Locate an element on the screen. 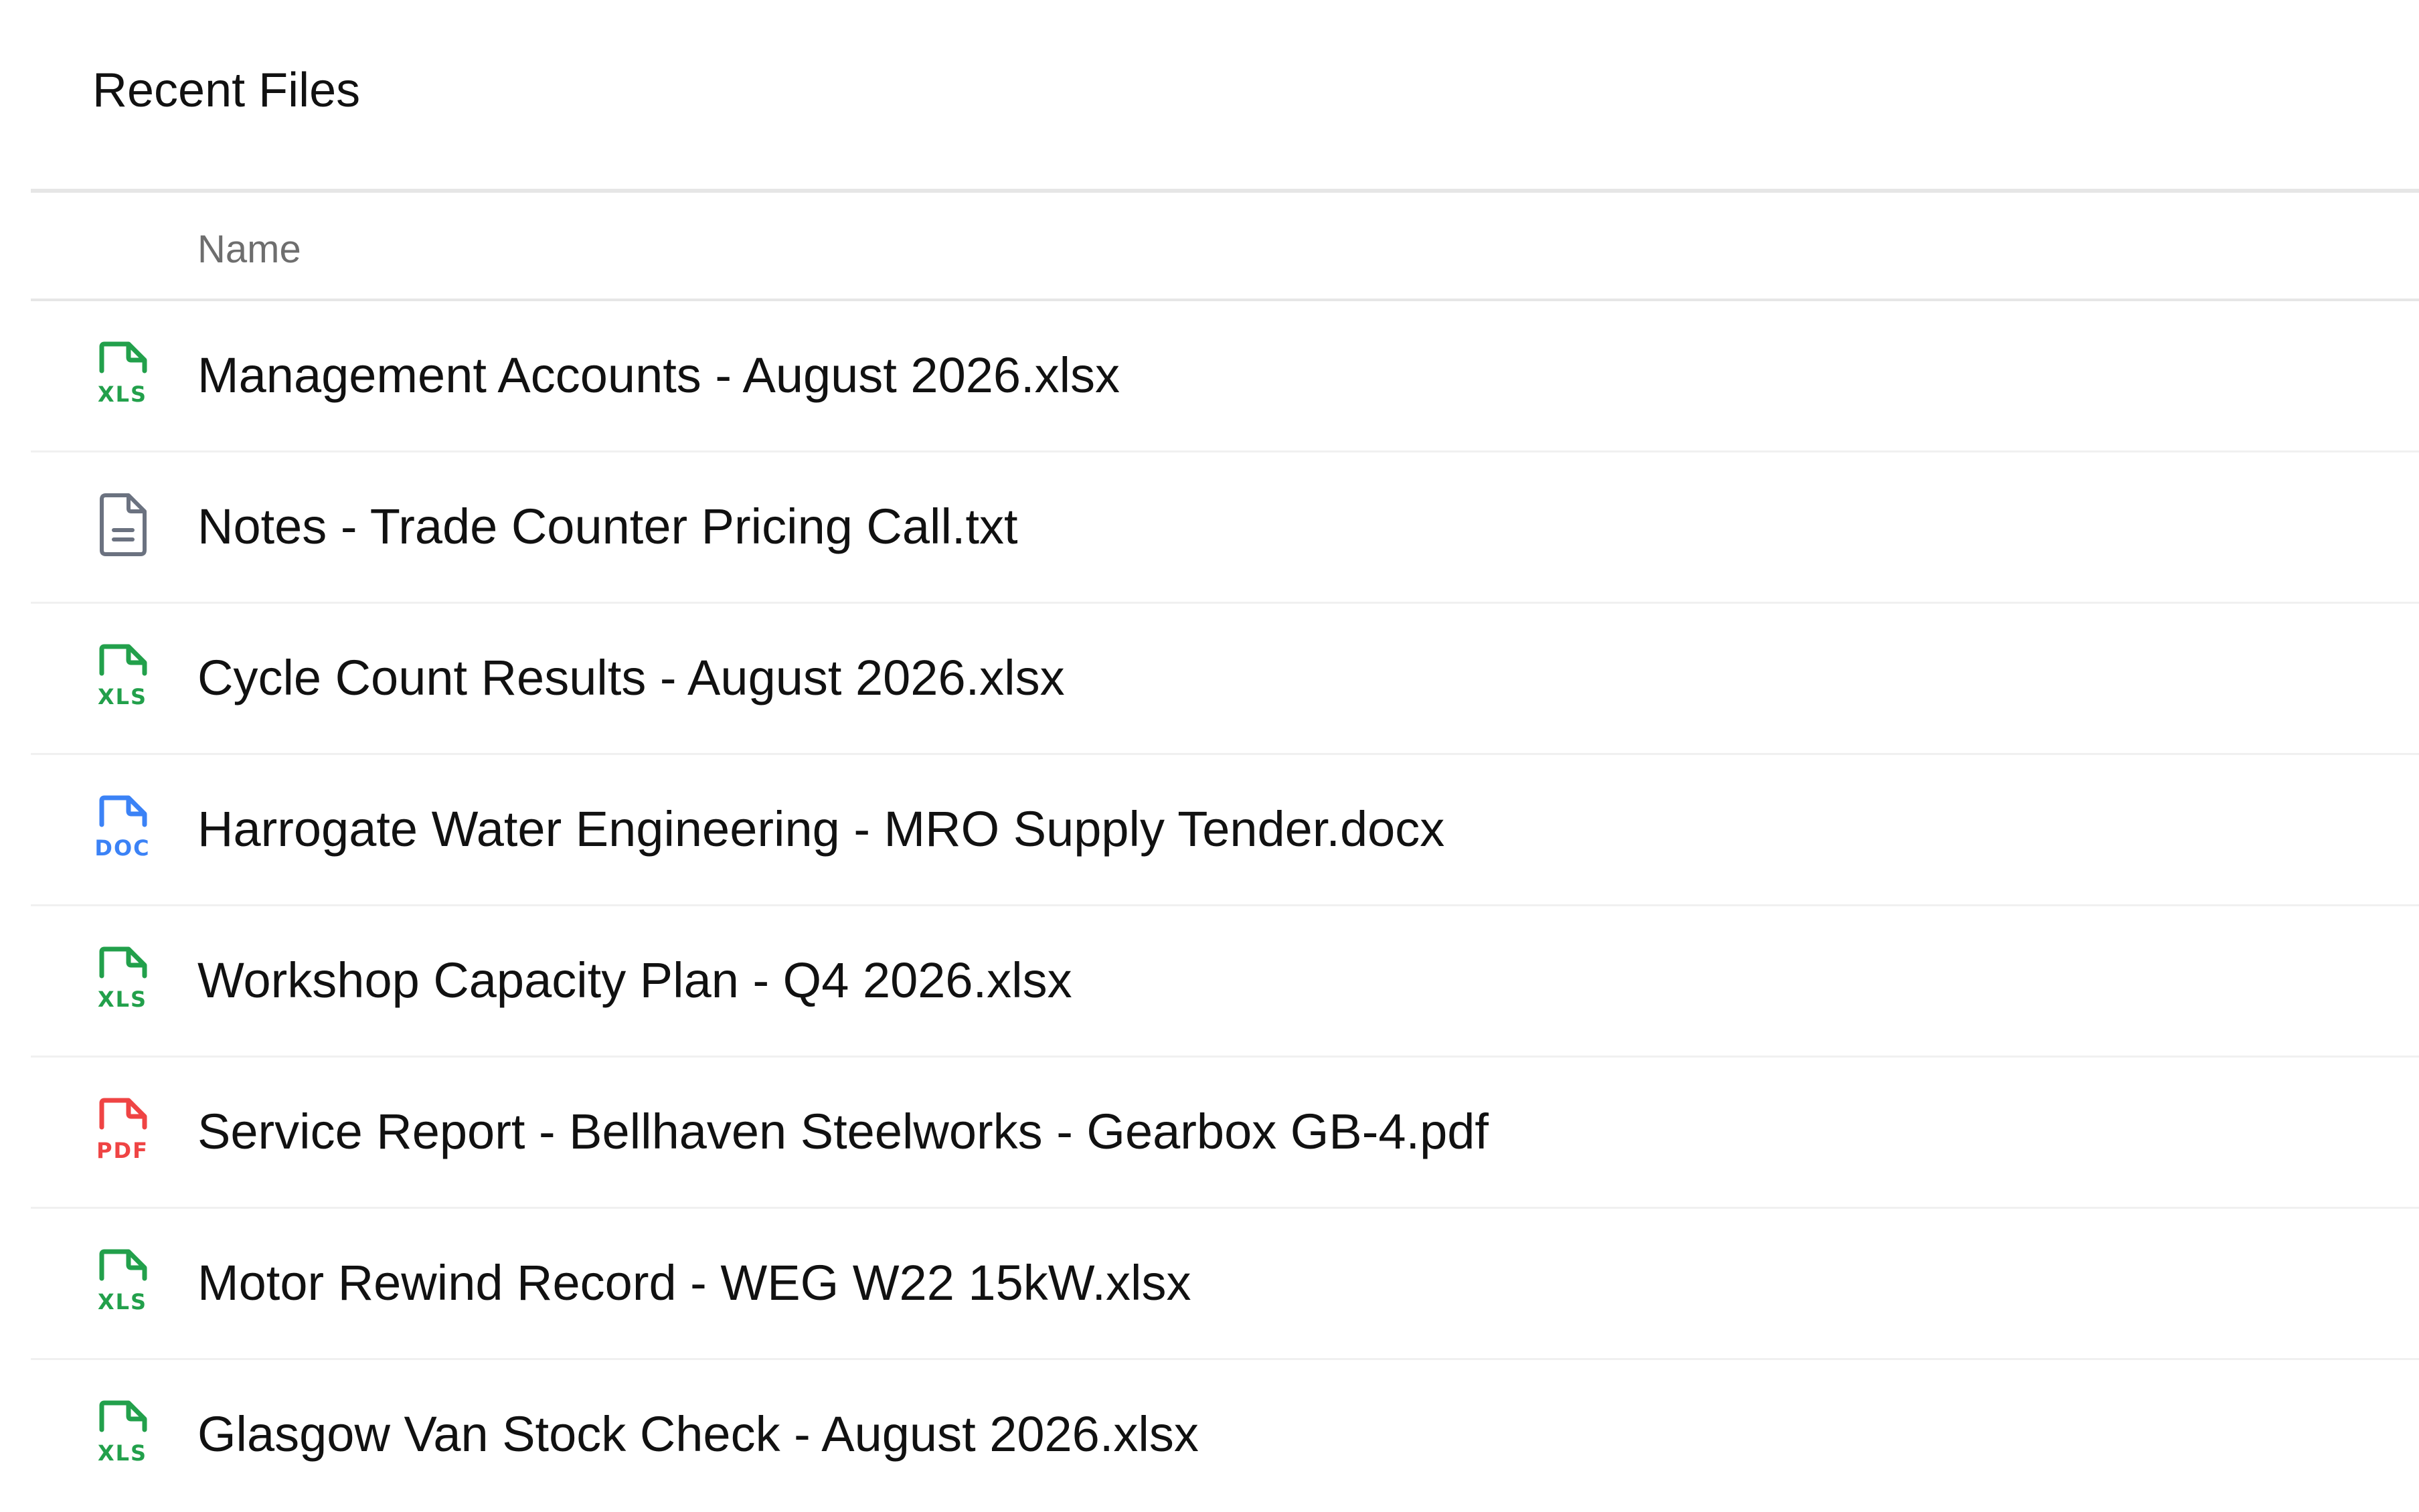 This screenshot has height=1512, width=2419. text-file-icon is located at coordinates (122, 525).